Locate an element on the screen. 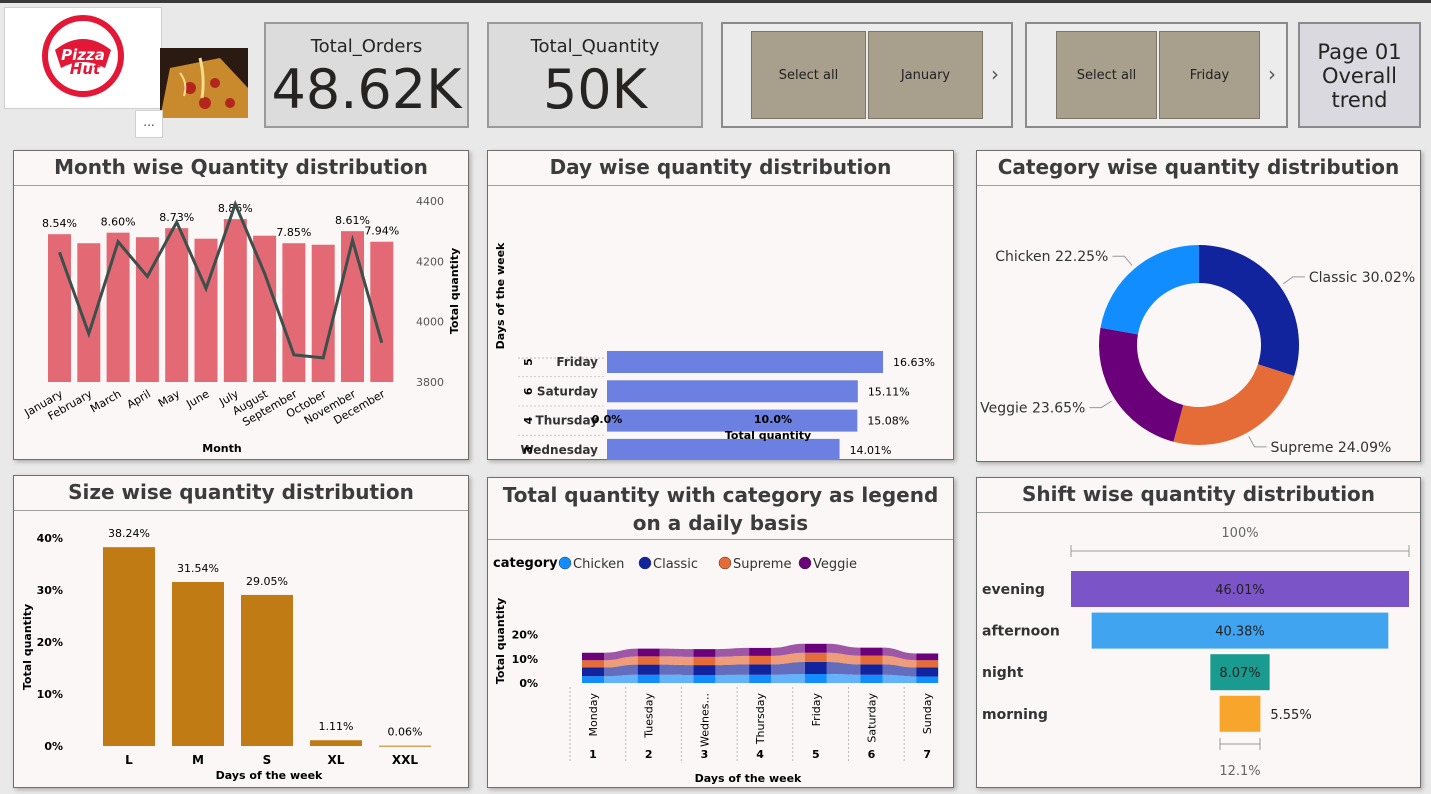 This screenshot has width=1431, height=794. day-index-label: 4 is located at coordinates (528, 420).